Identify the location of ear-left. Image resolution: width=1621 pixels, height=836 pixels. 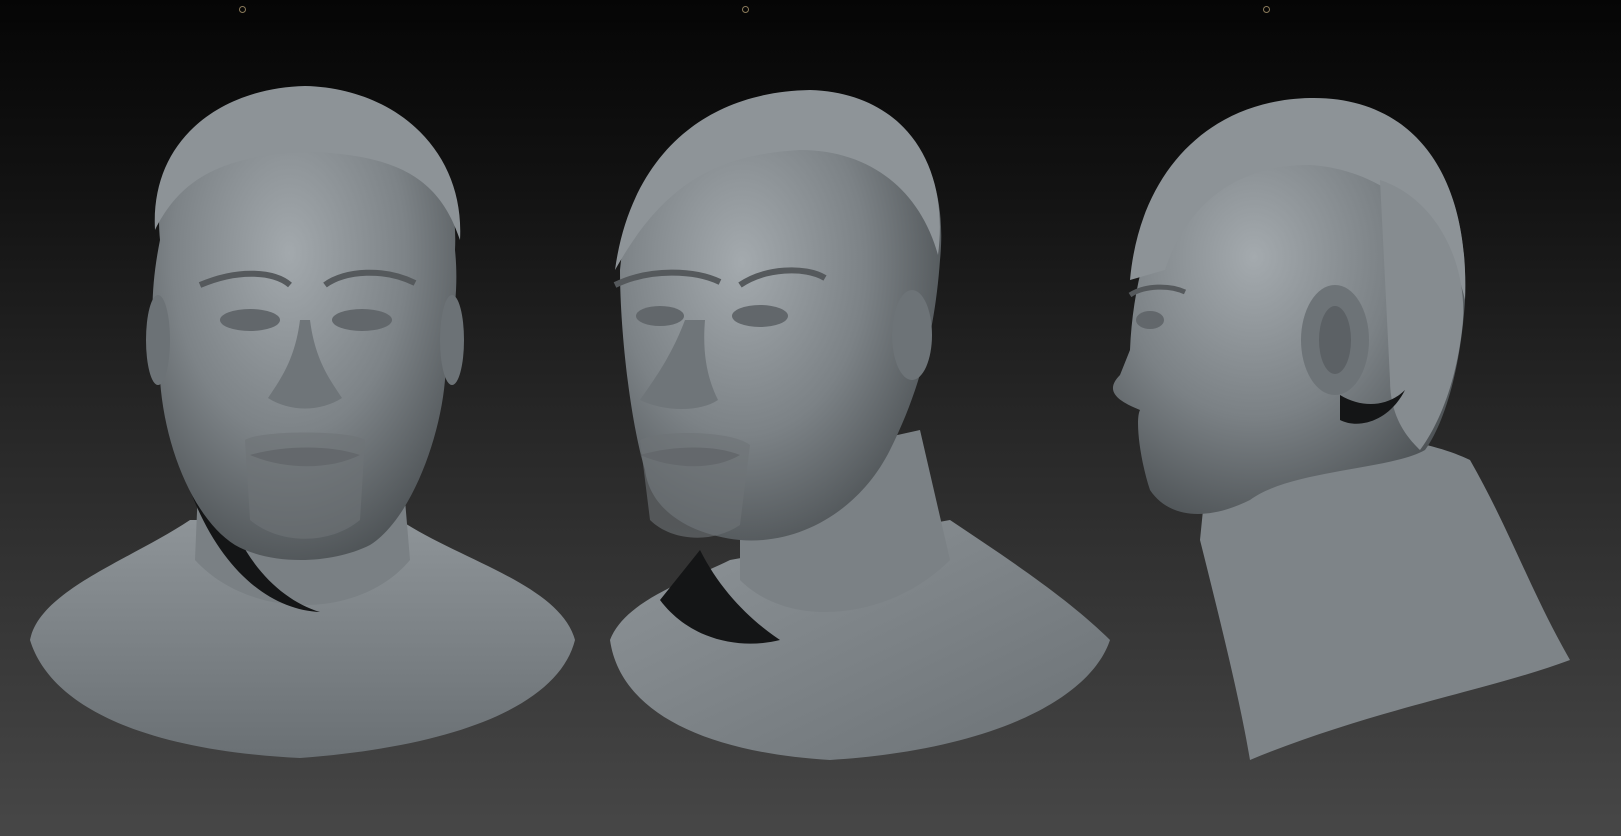
(158, 340).